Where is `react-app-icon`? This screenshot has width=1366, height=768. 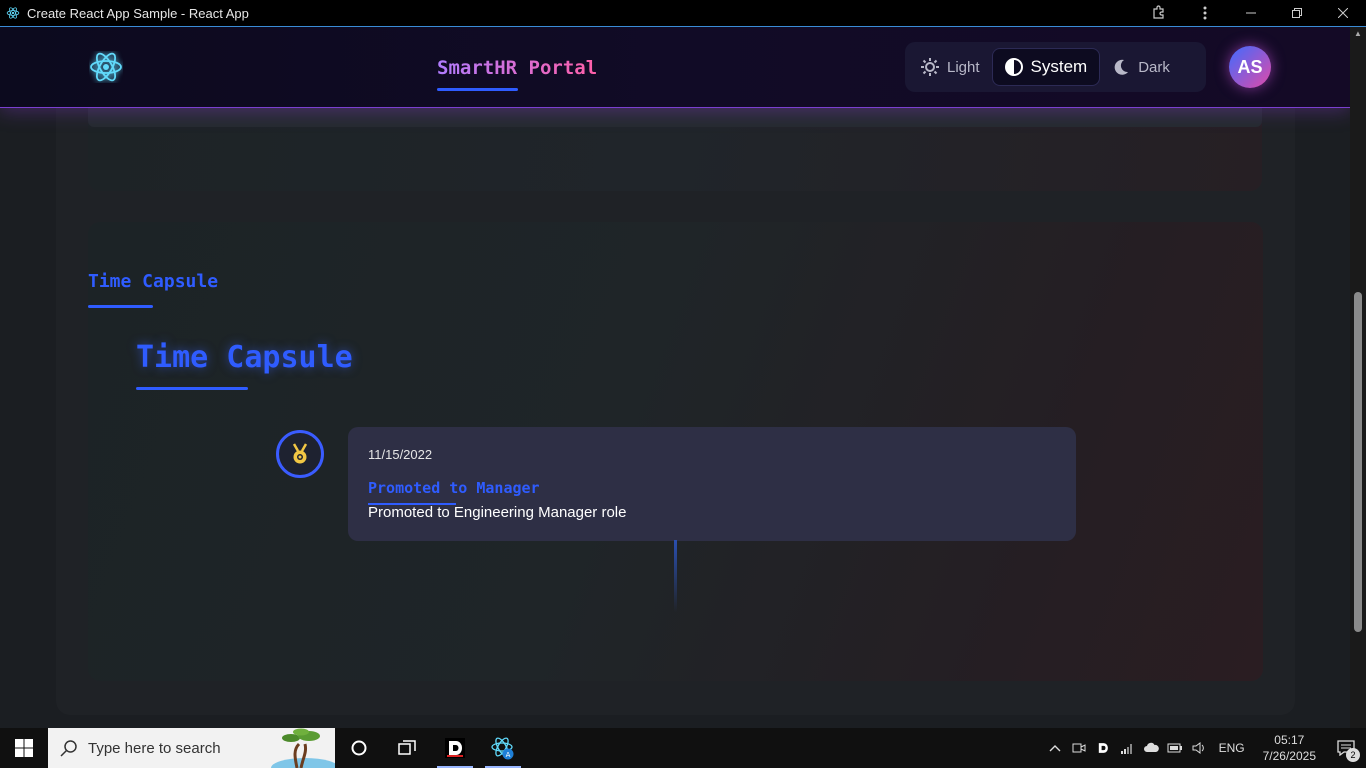 react-app-icon is located at coordinates (13, 13).